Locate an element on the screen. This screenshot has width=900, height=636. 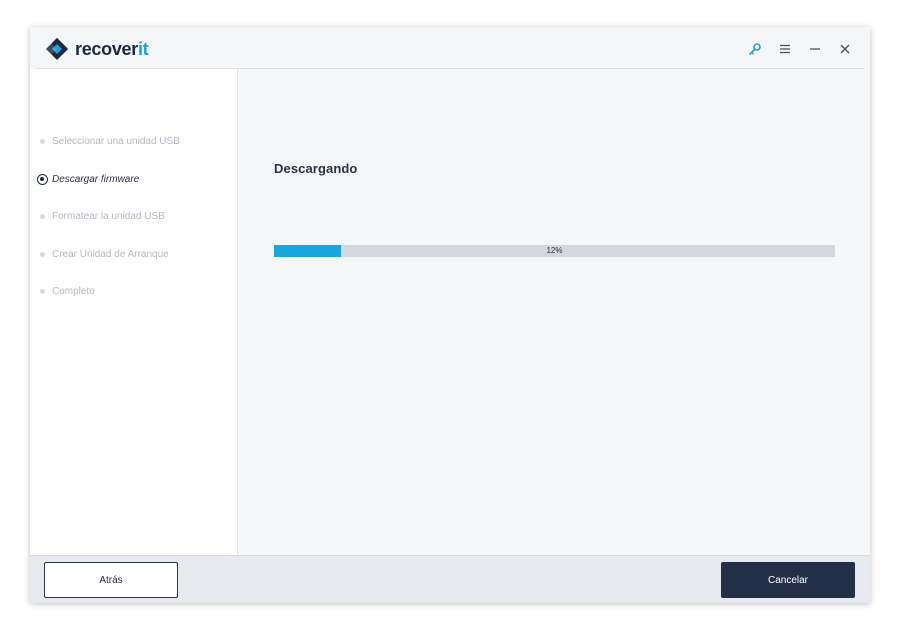
minimize-icon is located at coordinates (815, 49).